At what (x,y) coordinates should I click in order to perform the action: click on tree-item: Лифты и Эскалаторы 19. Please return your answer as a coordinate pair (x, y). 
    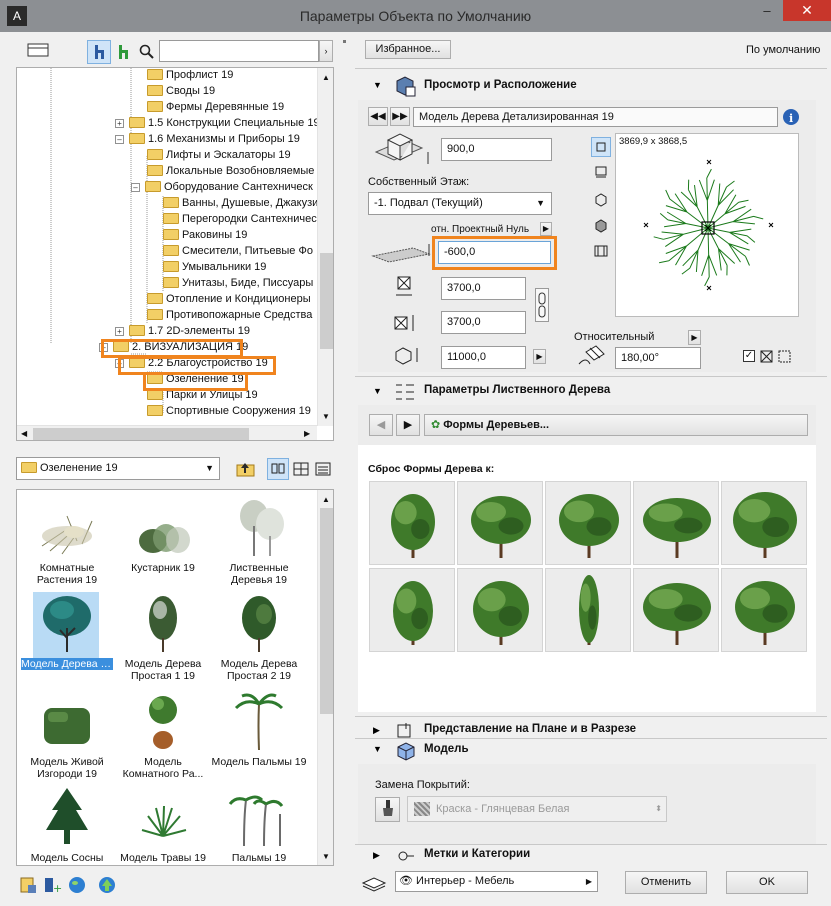
    Looking at the image, I should click on (232, 155).